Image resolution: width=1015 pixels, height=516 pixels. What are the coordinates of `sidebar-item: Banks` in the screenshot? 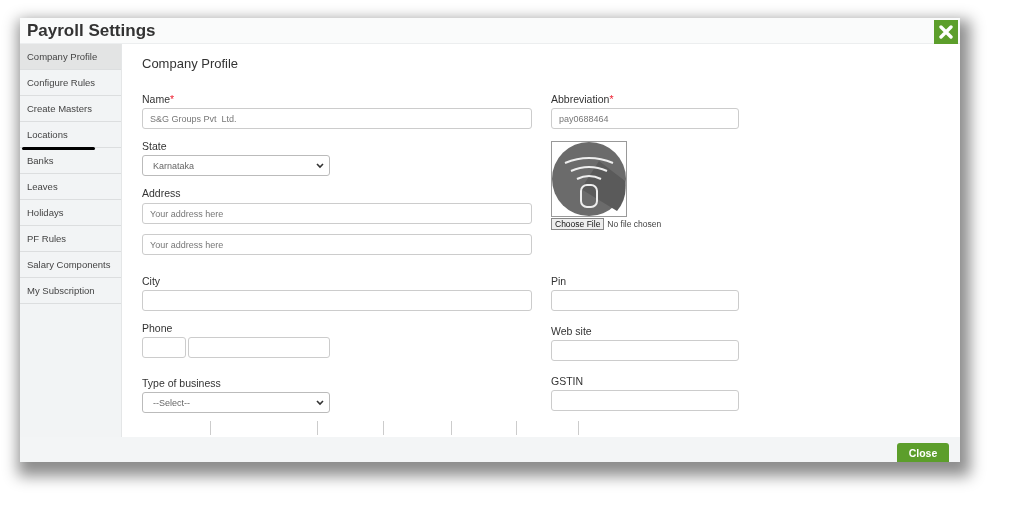 It's located at (70, 161).